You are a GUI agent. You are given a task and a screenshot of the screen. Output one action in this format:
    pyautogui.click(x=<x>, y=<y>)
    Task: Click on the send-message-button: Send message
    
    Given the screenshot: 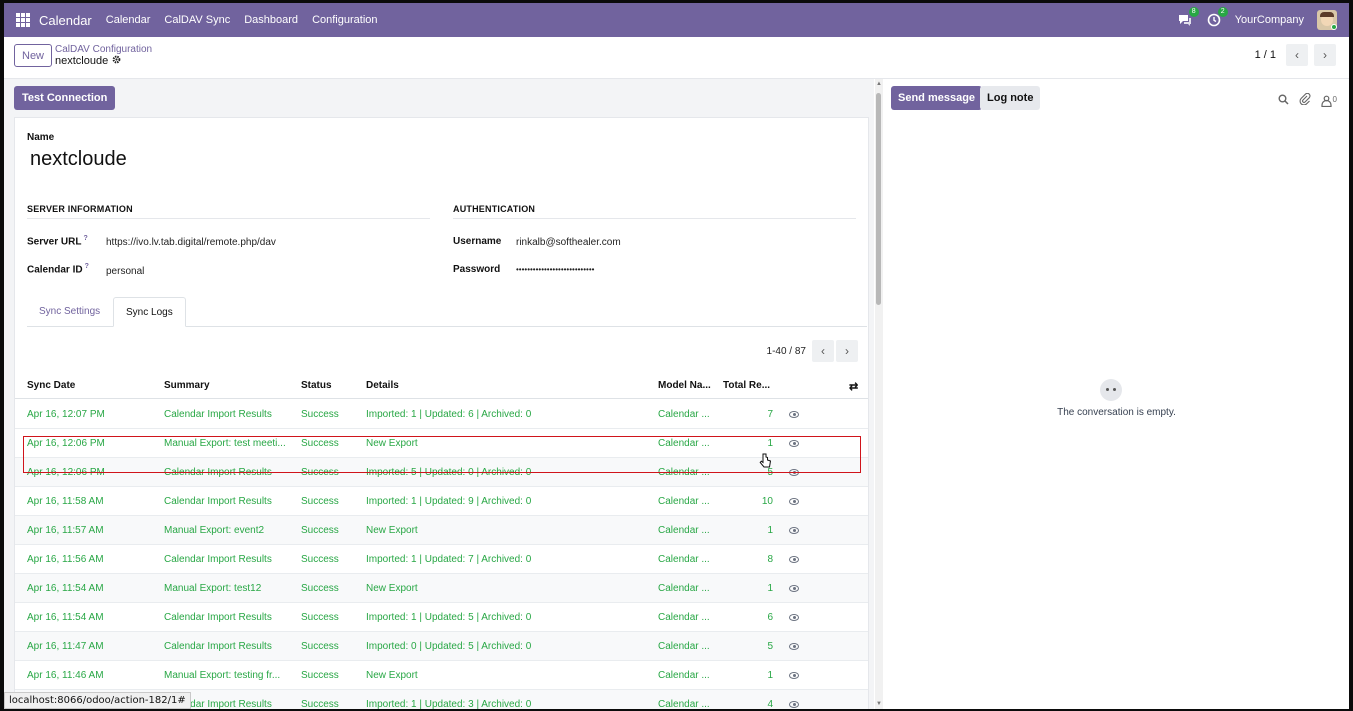 What is the action you would take?
    pyautogui.click(x=937, y=98)
    